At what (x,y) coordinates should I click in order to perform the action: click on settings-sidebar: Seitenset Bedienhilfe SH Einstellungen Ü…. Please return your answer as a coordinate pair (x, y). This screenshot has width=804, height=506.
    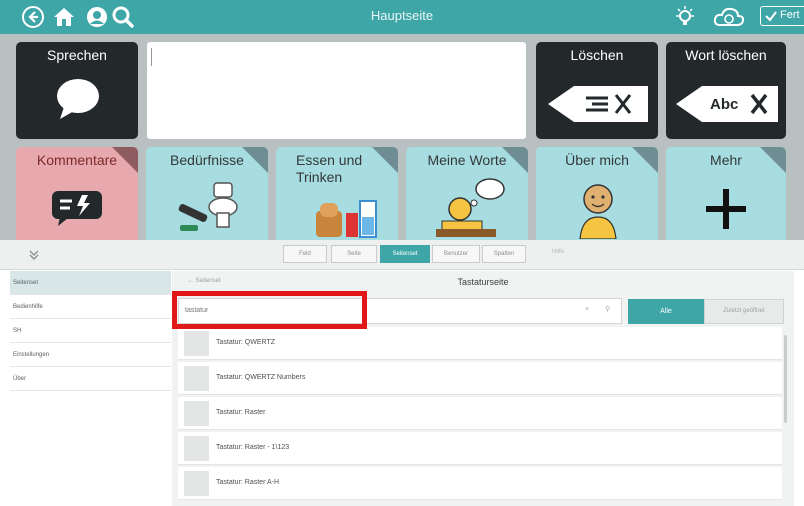
    Looking at the image, I should click on (90, 385).